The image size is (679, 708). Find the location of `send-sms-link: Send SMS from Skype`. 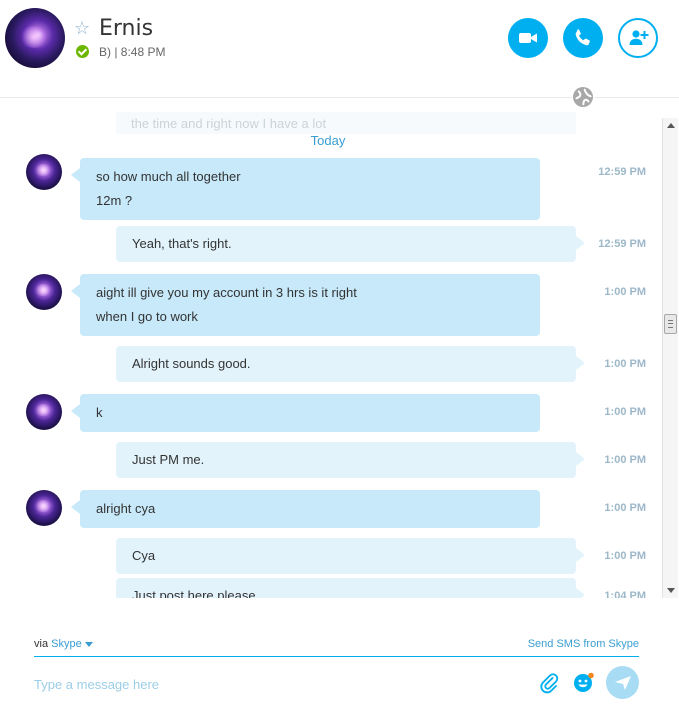

send-sms-link: Send SMS from Skype is located at coordinates (583, 644).